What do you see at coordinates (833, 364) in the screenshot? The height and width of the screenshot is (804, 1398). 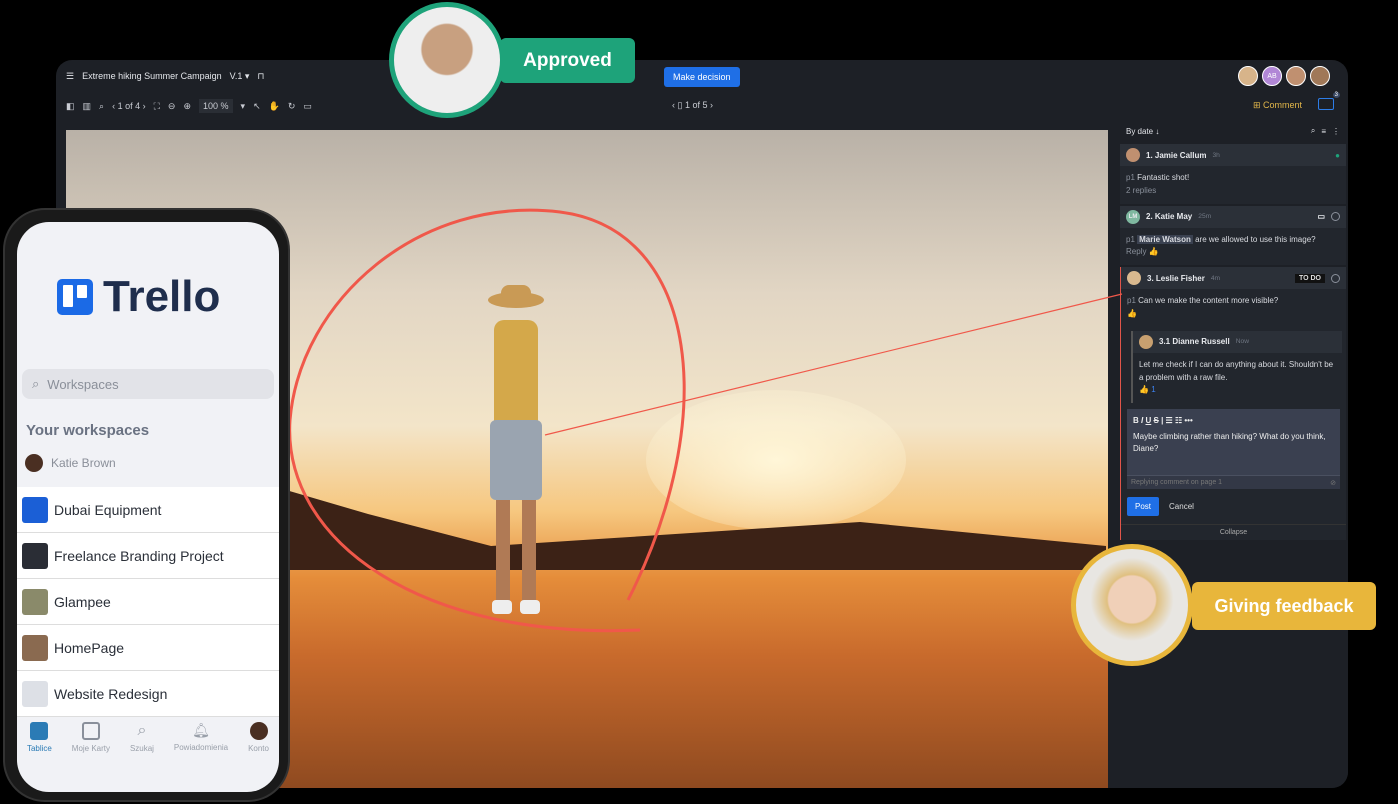 I see `annotation-connector` at bounding box center [833, 364].